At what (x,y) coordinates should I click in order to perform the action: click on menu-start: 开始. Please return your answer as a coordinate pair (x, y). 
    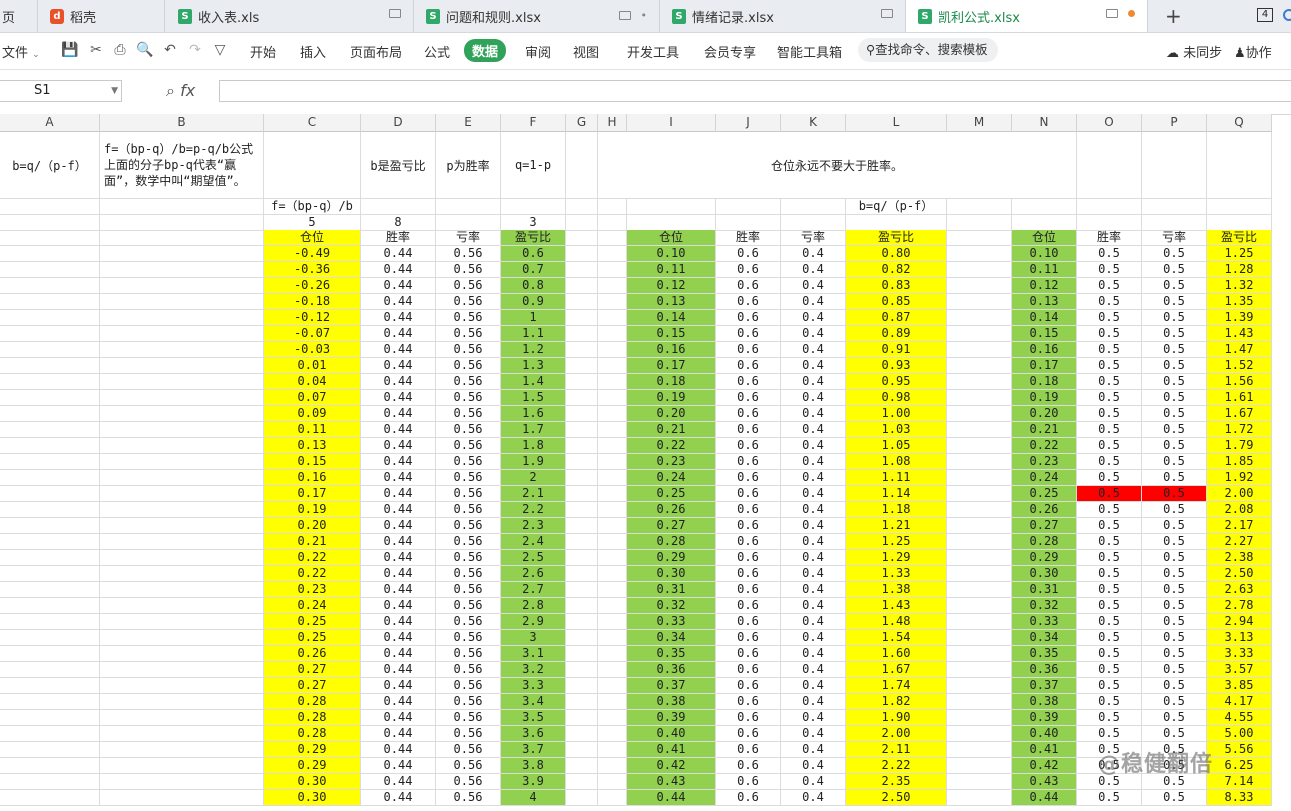
    Looking at the image, I should click on (263, 51).